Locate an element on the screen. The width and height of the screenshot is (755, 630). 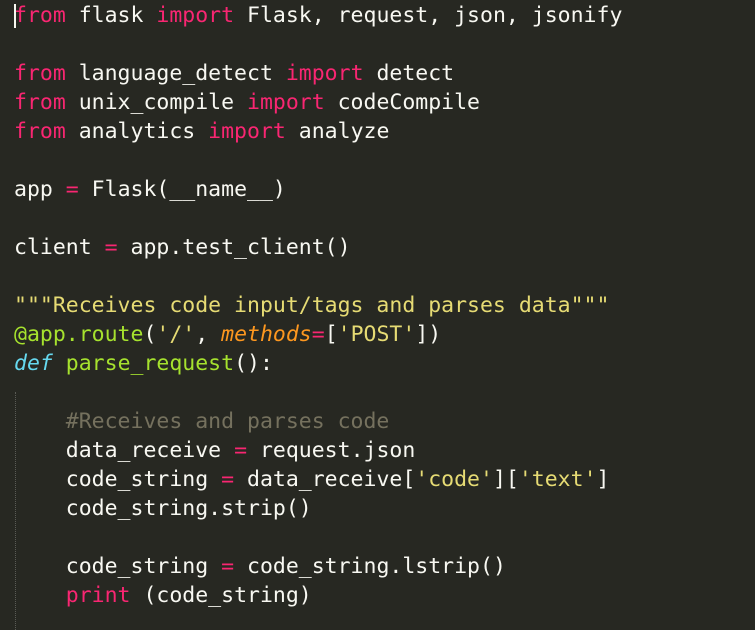
code-token: , is located at coordinates (208, 334).